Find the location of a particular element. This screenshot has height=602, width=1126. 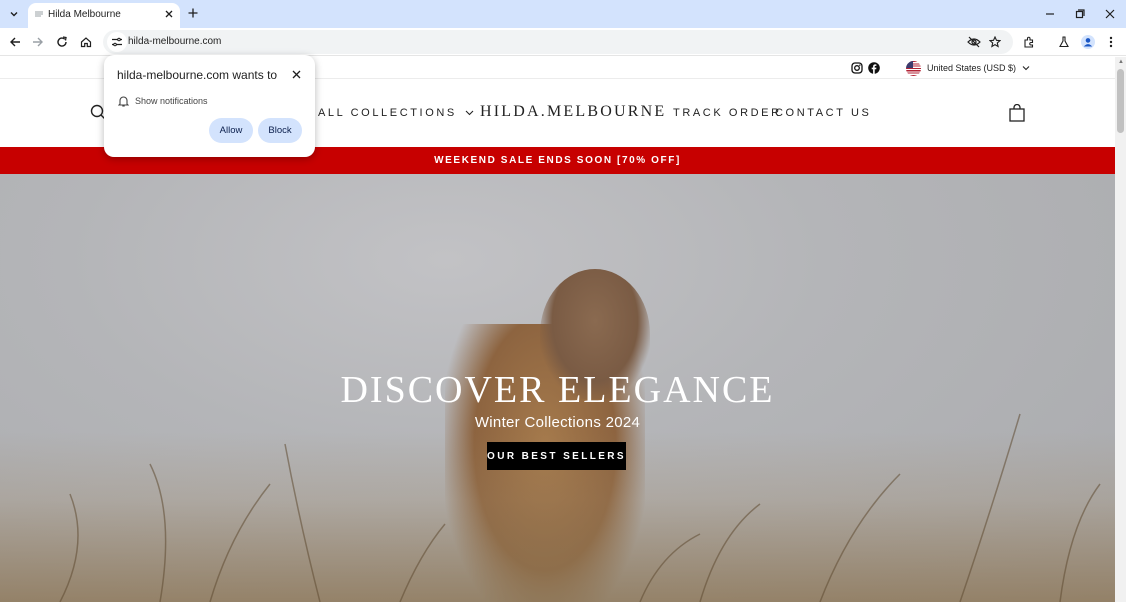

scrollbar-thumb is located at coordinates (1120, 101).